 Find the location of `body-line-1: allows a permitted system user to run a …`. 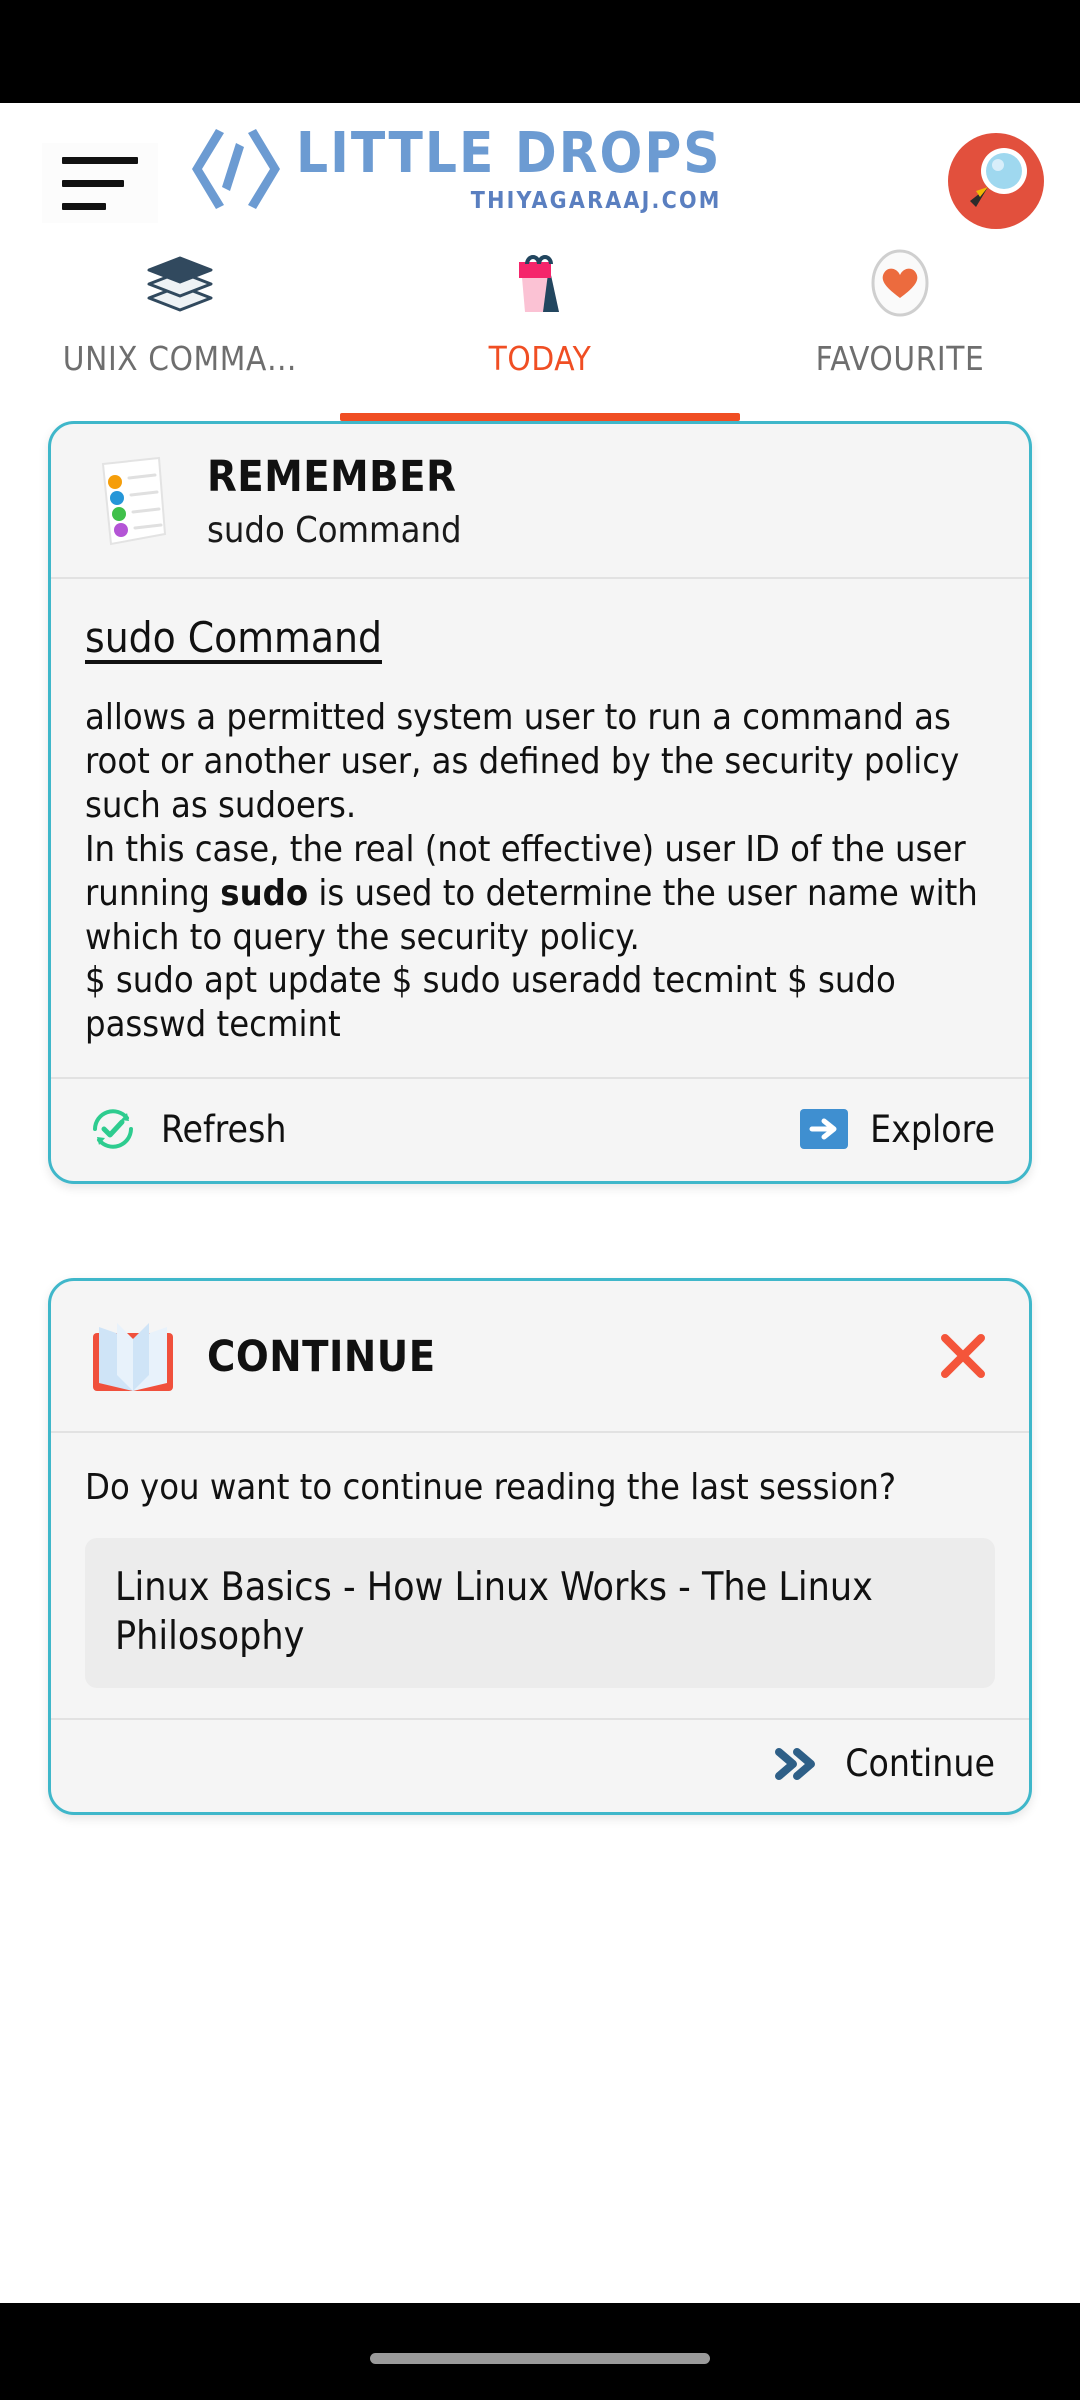

body-line-1: allows a permitted system user to run a … is located at coordinates (527, 761).